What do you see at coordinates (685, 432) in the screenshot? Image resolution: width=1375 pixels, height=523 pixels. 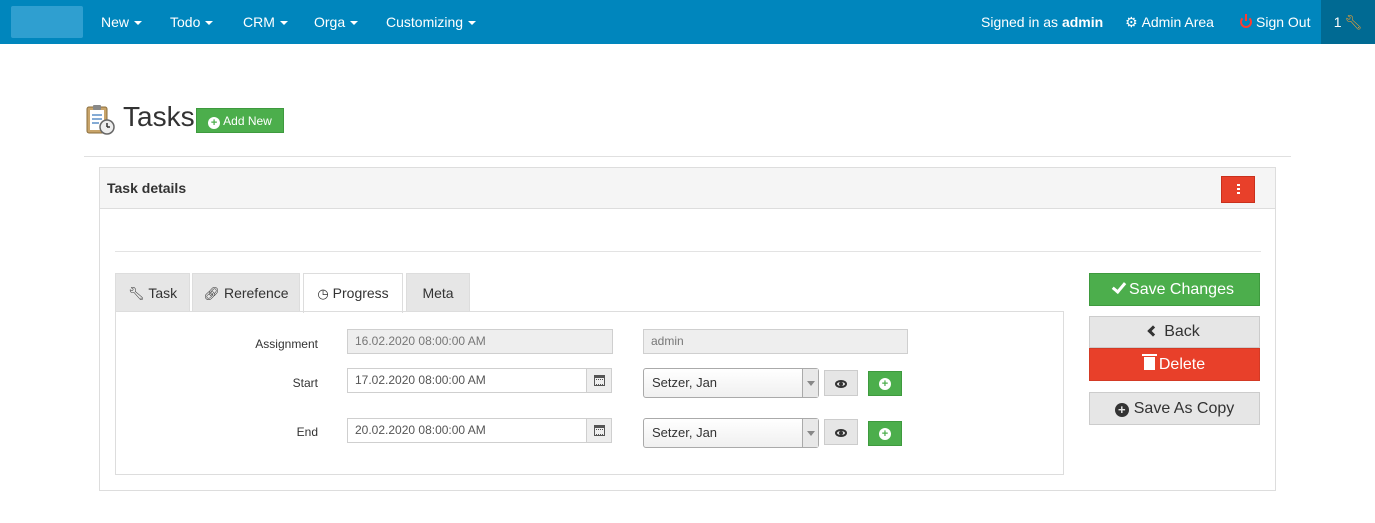 I see `end-person-value: Setzer, Jan` at bounding box center [685, 432].